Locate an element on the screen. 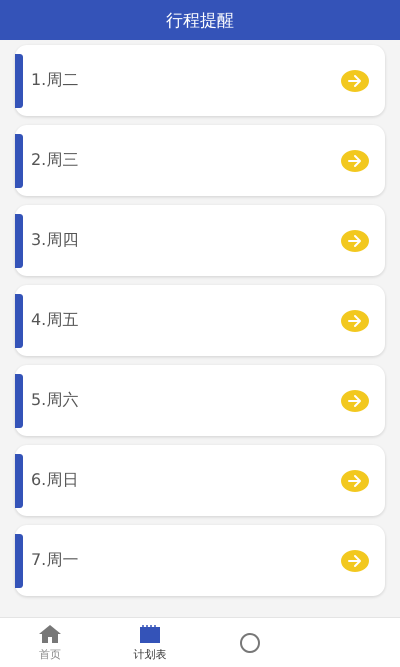 This screenshot has width=400, height=667. list-item: 7.周一 is located at coordinates (200, 560).